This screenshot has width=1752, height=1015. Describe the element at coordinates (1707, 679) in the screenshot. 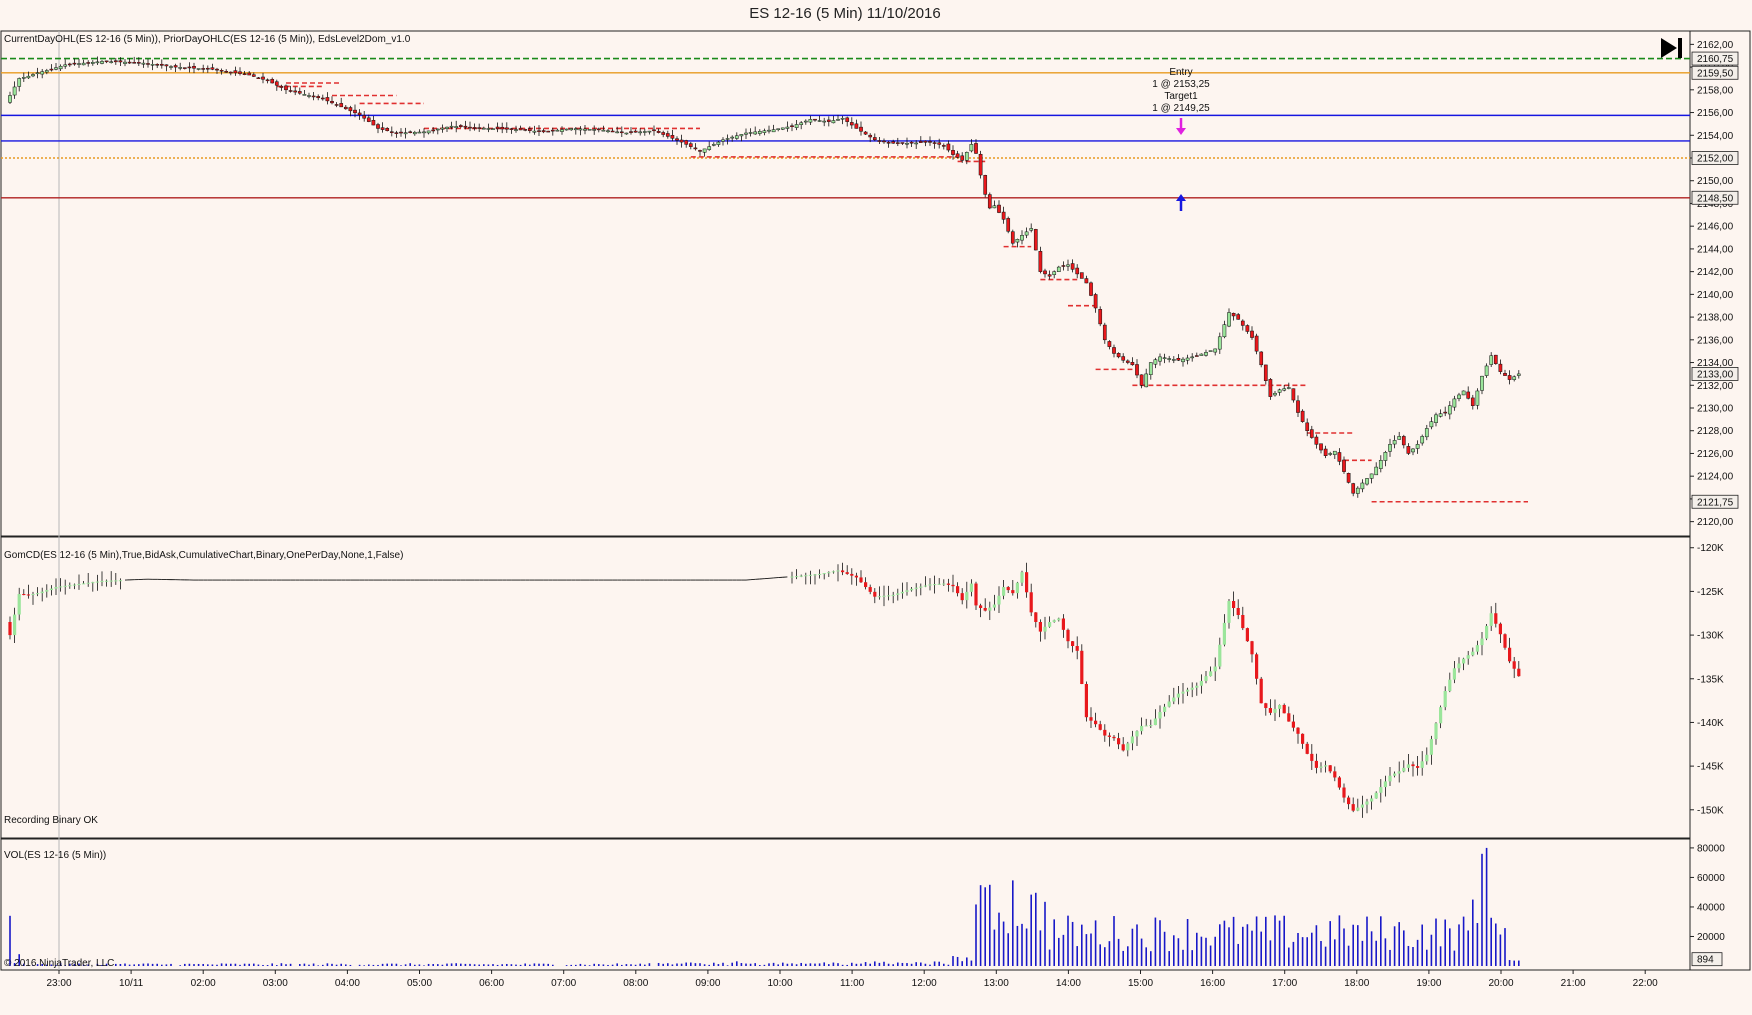

I see `delta-axis: -120K -125K -130K -135K -140K -145K -150K` at that location.